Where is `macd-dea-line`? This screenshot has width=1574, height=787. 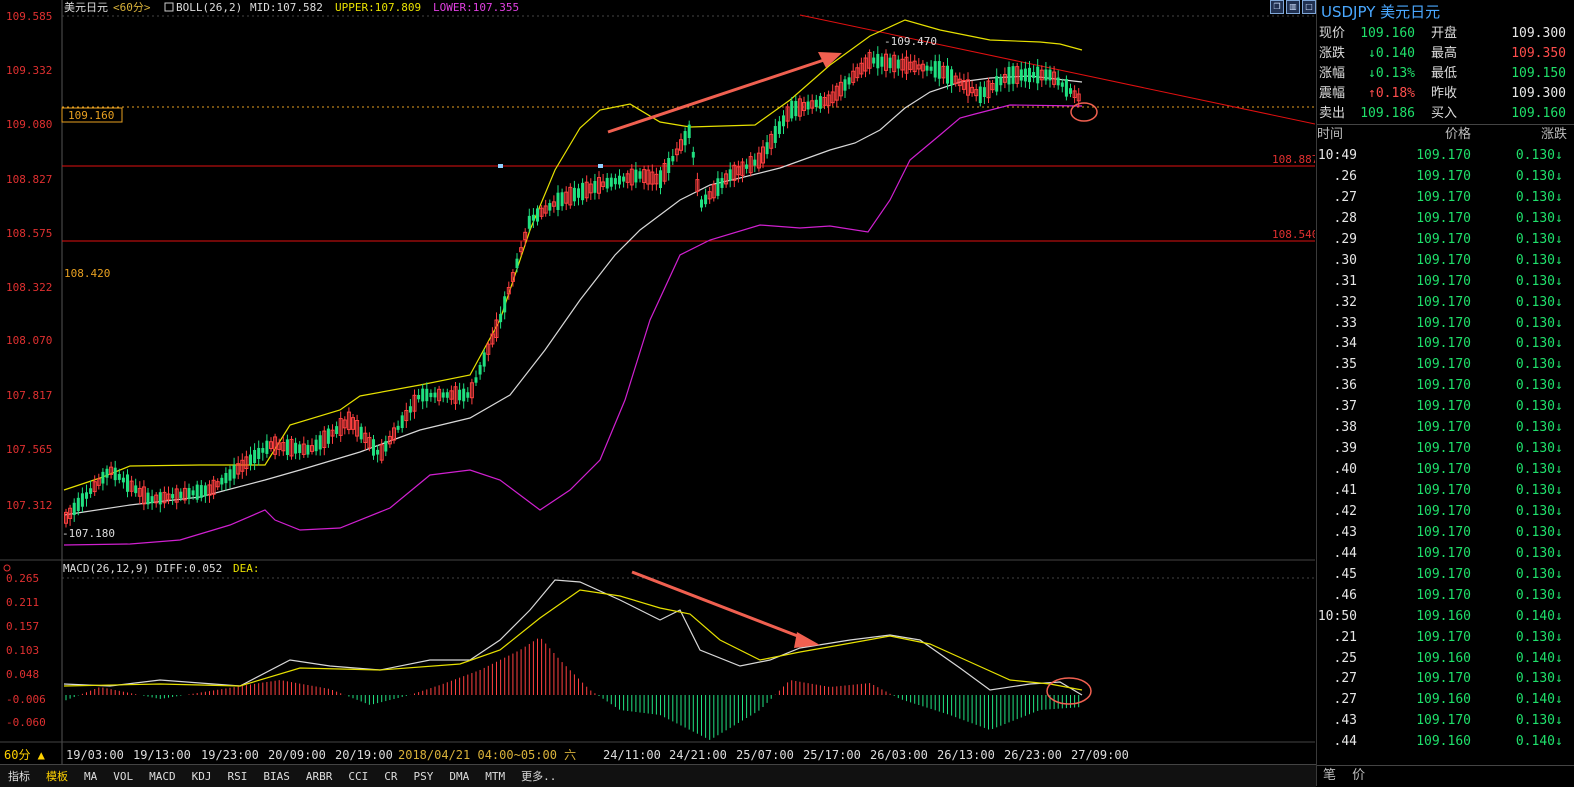
macd-dea-line is located at coordinates (573, 640).